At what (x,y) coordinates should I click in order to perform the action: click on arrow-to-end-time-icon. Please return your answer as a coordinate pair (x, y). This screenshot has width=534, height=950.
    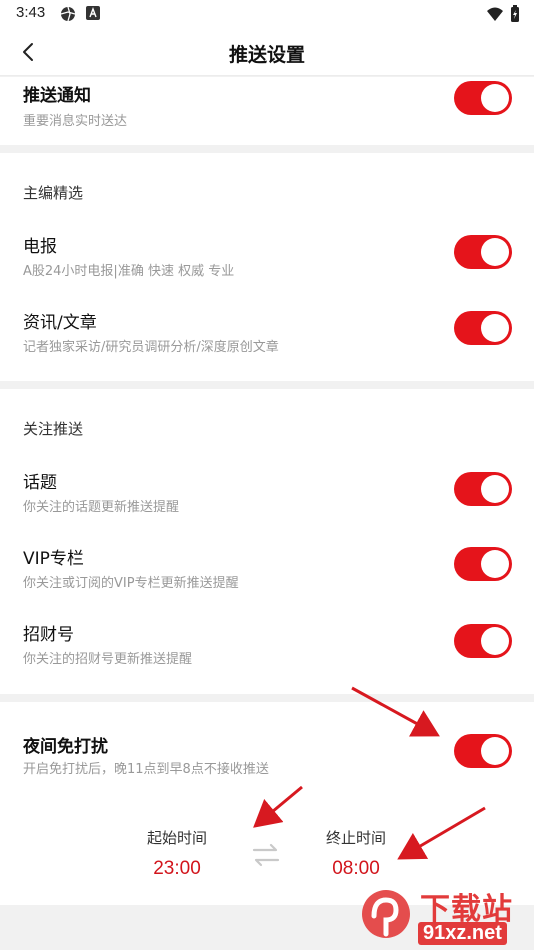
    Looking at the image, I should click on (441, 833).